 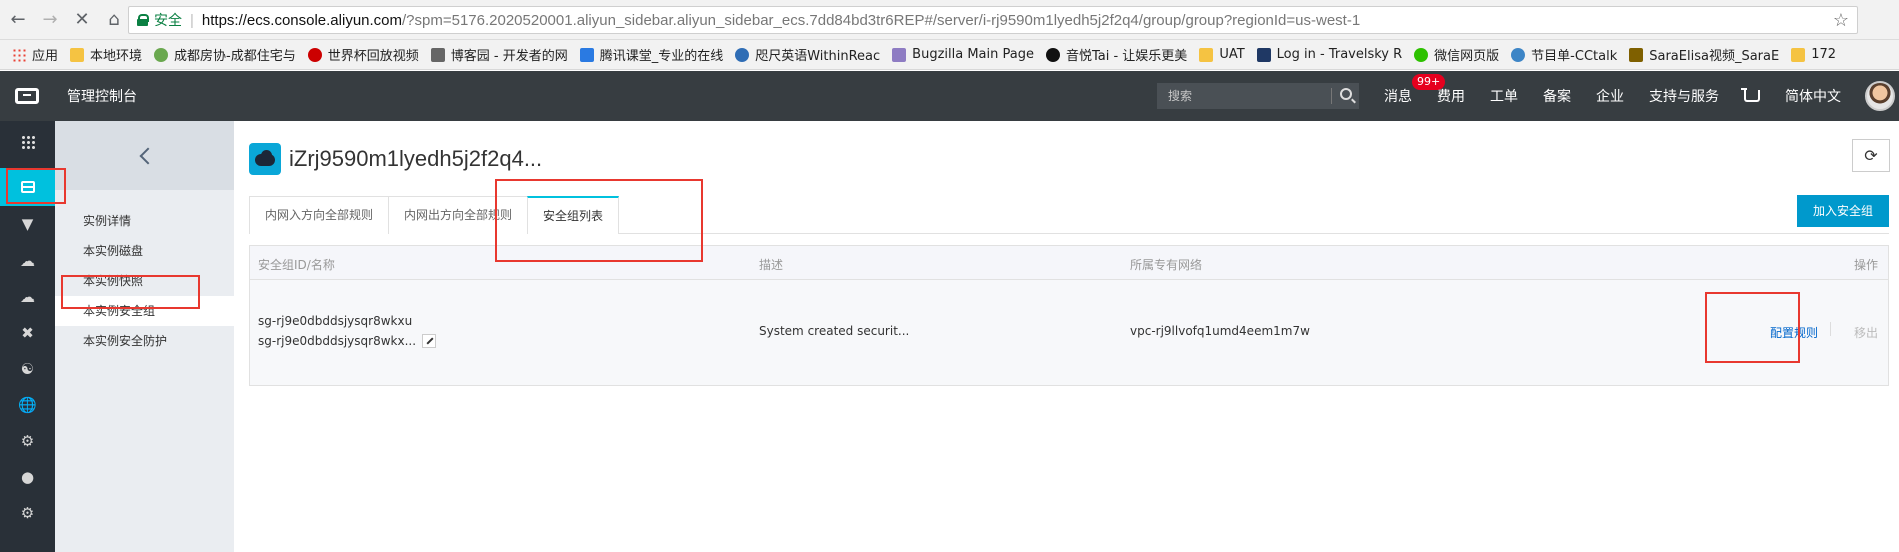 What do you see at coordinates (18, 20) in the screenshot?
I see `back-icon: ←` at bounding box center [18, 20].